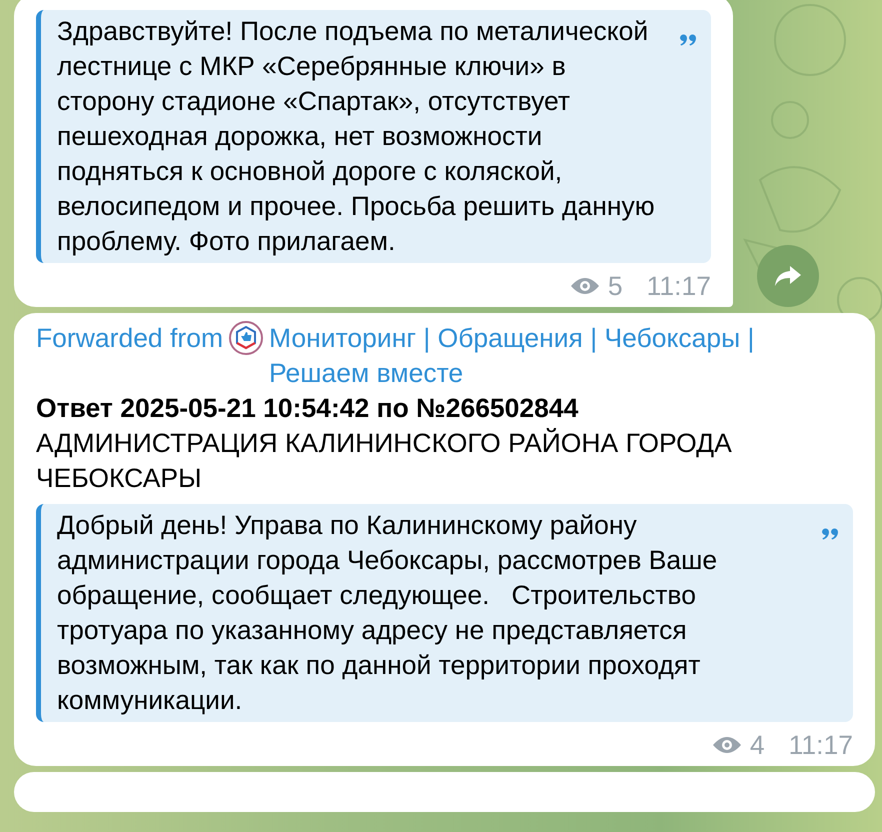 This screenshot has width=882, height=832. I want to click on message-title: Ответ 2025-05-21 10:54:42 по №266502844, so click(308, 408).